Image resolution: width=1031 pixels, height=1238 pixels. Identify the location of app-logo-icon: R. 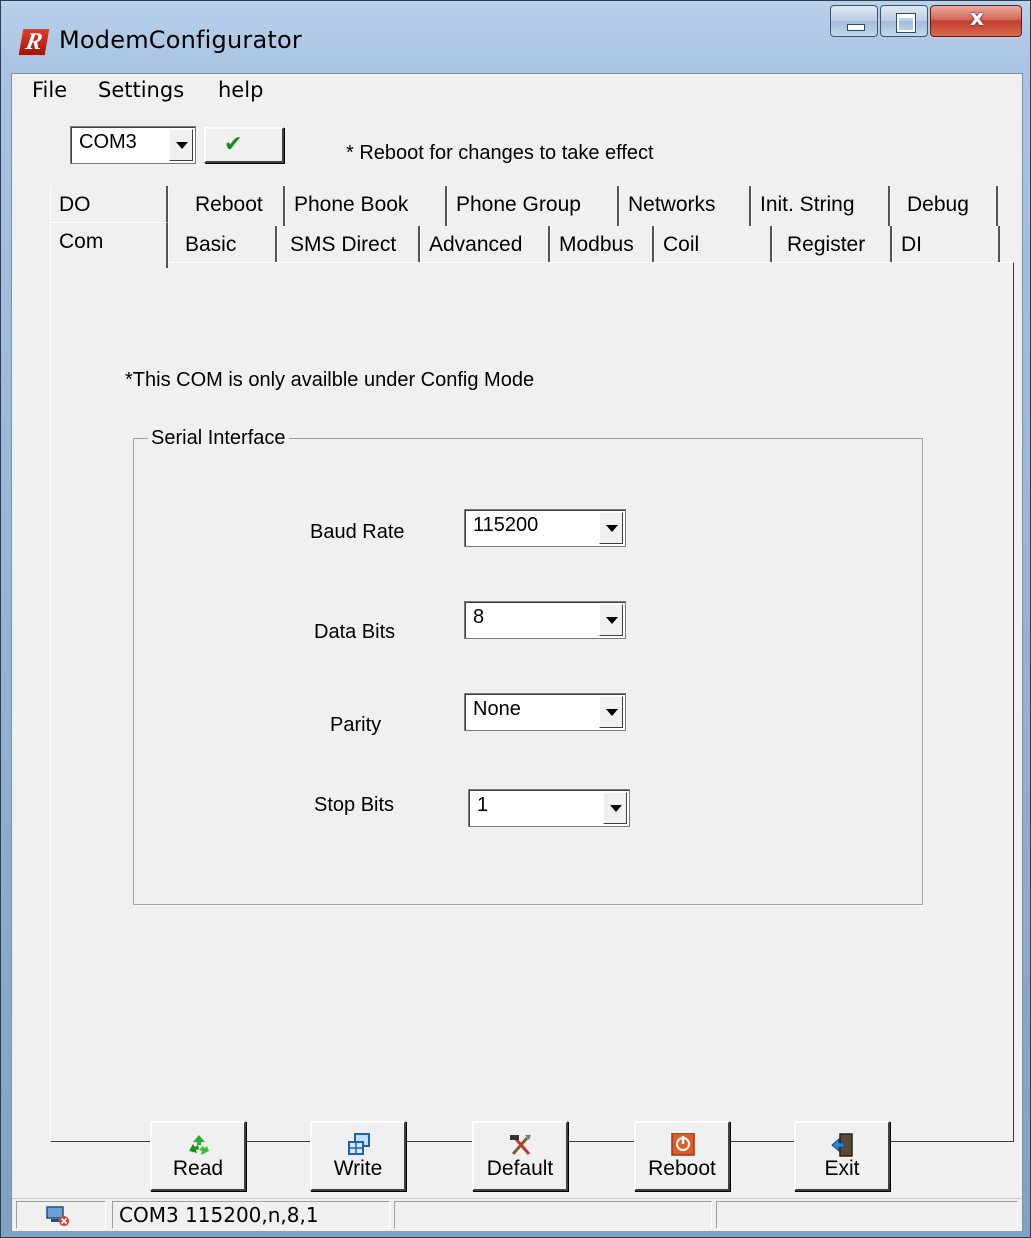
(34, 42).